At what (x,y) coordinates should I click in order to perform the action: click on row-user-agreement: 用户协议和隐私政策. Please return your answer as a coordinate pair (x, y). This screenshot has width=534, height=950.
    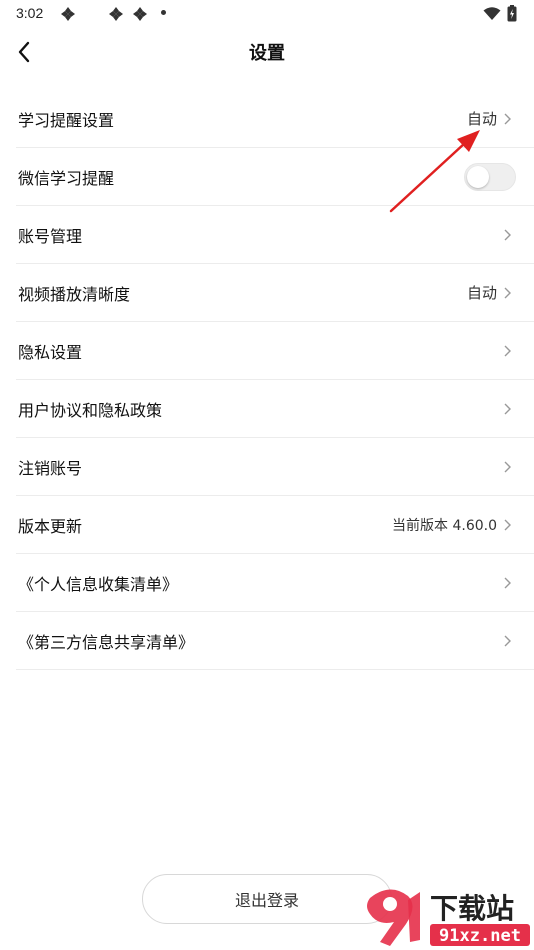
    Looking at the image, I should click on (275, 409).